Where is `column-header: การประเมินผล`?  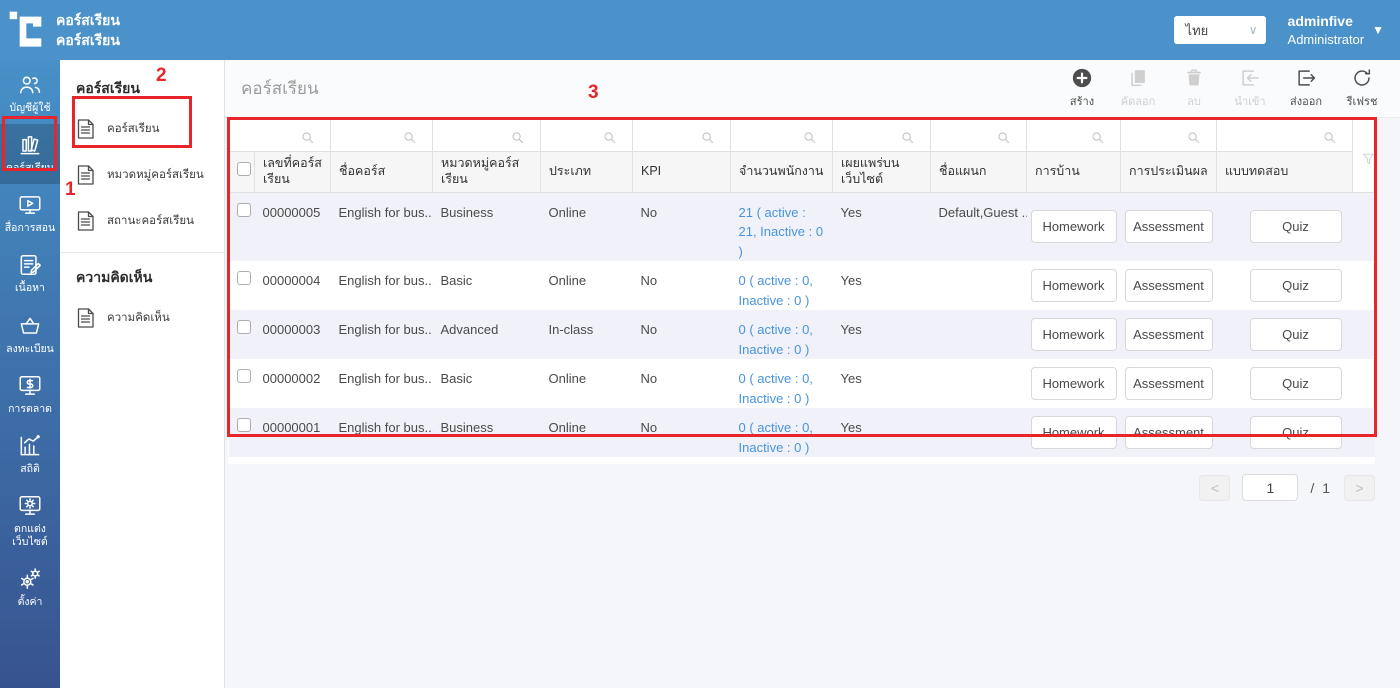
column-header: การประเมินผล is located at coordinates (1168, 171).